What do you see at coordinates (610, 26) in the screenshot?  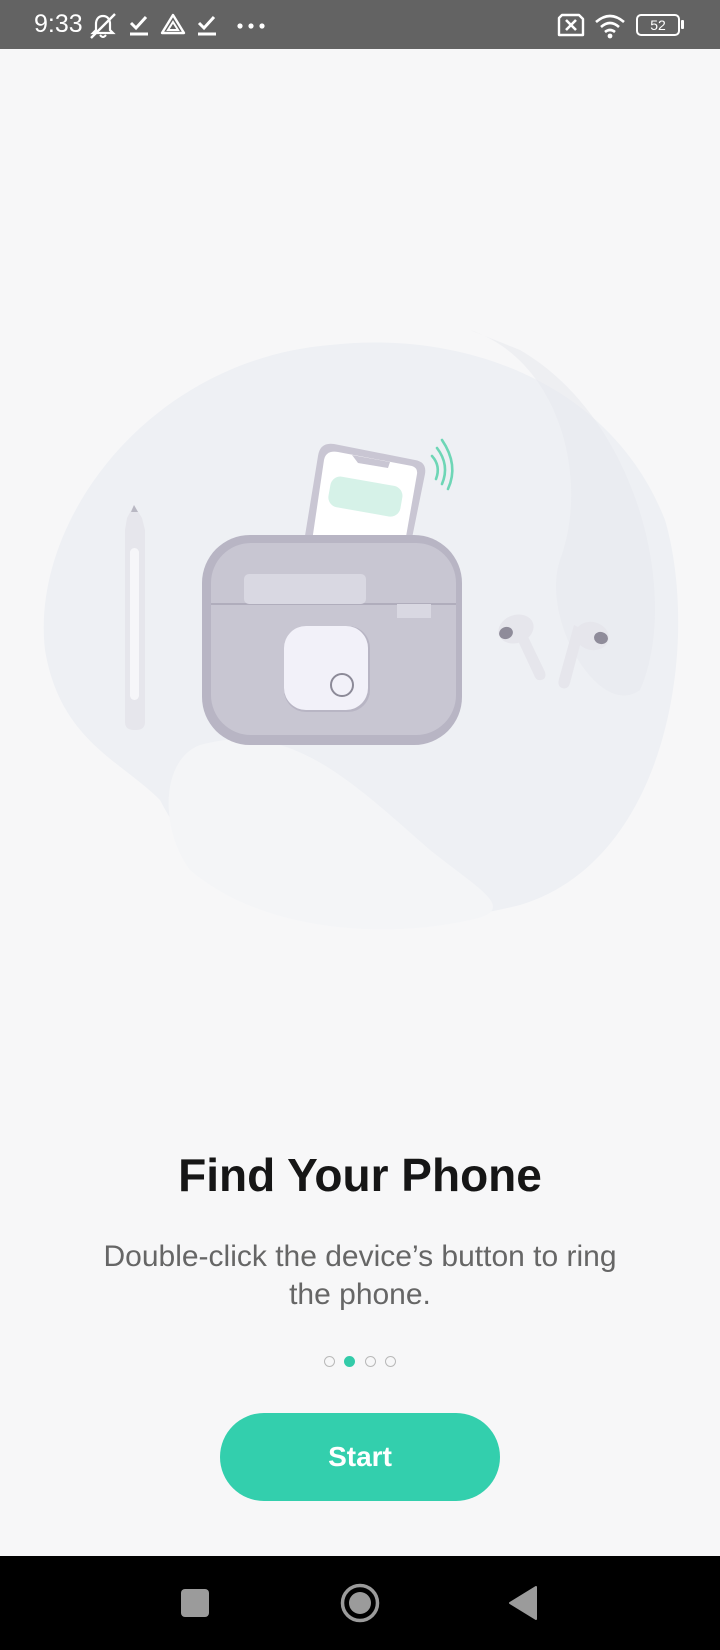 I see `wifi-icon` at bounding box center [610, 26].